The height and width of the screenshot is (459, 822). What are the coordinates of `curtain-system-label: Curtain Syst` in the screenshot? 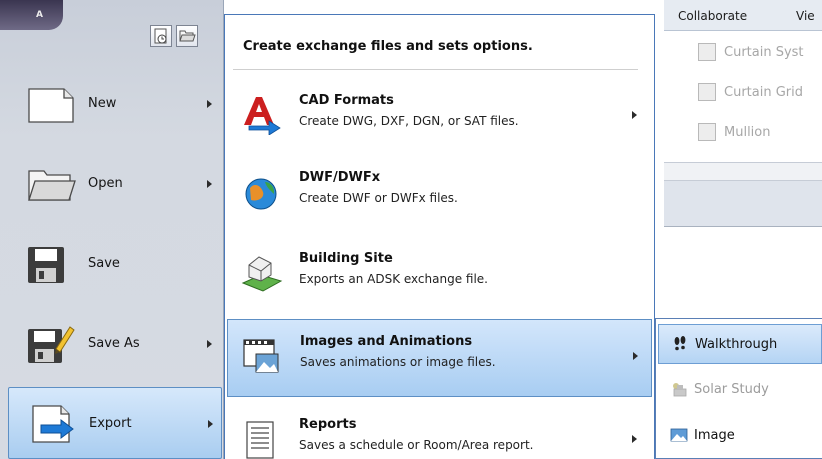 It's located at (764, 52).